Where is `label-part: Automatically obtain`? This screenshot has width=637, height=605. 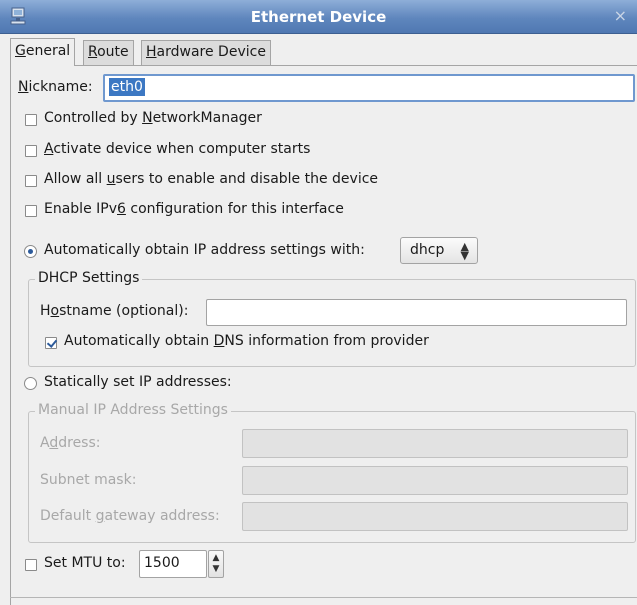 label-part: Automatically obtain is located at coordinates (139, 341).